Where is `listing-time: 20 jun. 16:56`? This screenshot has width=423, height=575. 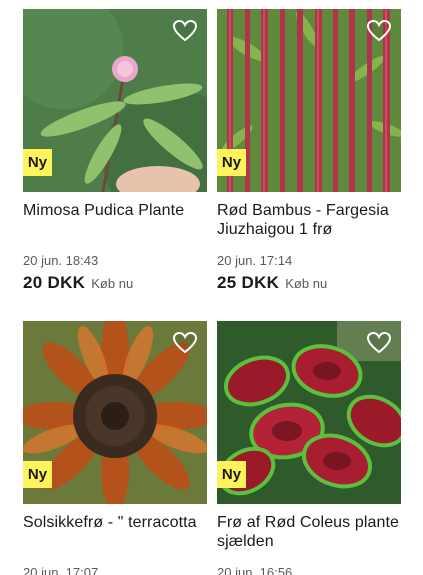 listing-time: 20 jun. 16:56 is located at coordinates (255, 570).